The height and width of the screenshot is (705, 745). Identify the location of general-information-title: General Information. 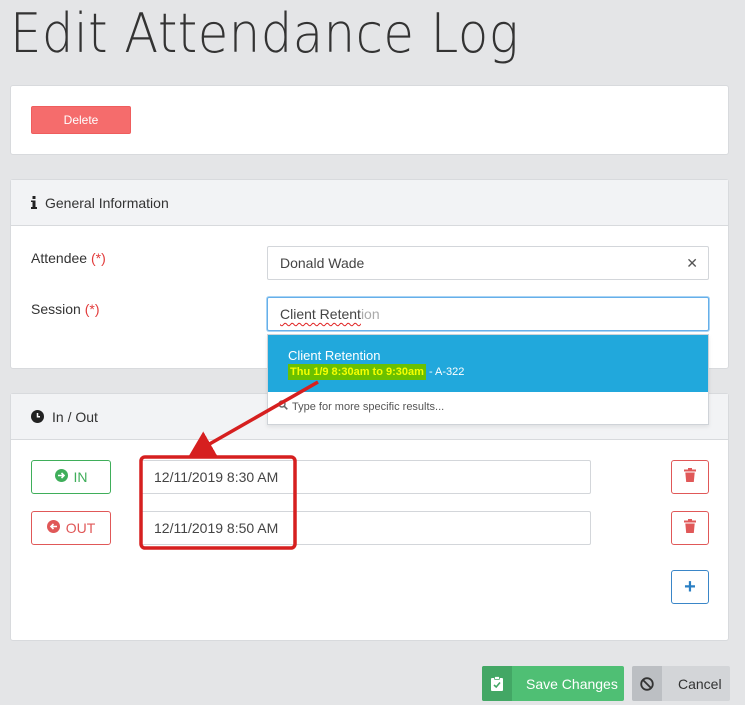
(107, 202).